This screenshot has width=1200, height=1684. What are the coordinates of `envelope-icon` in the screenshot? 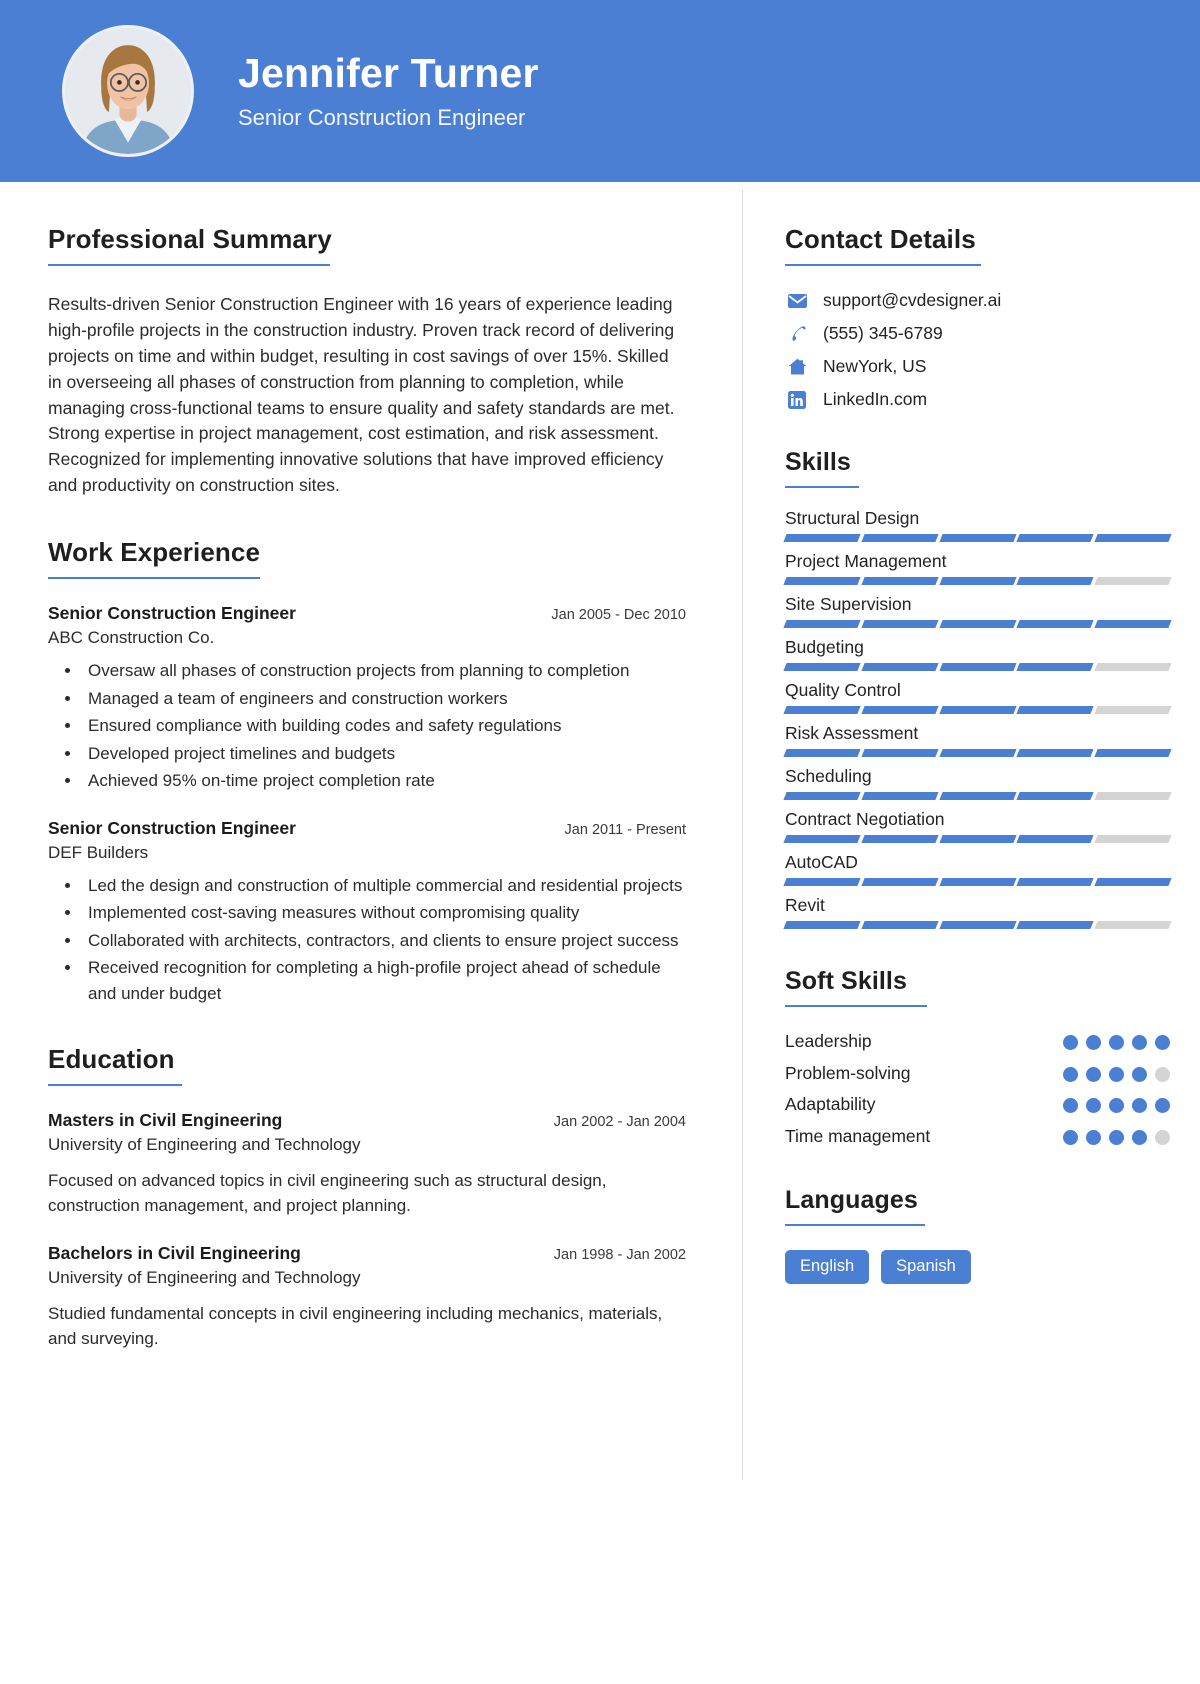 It's located at (797, 301).